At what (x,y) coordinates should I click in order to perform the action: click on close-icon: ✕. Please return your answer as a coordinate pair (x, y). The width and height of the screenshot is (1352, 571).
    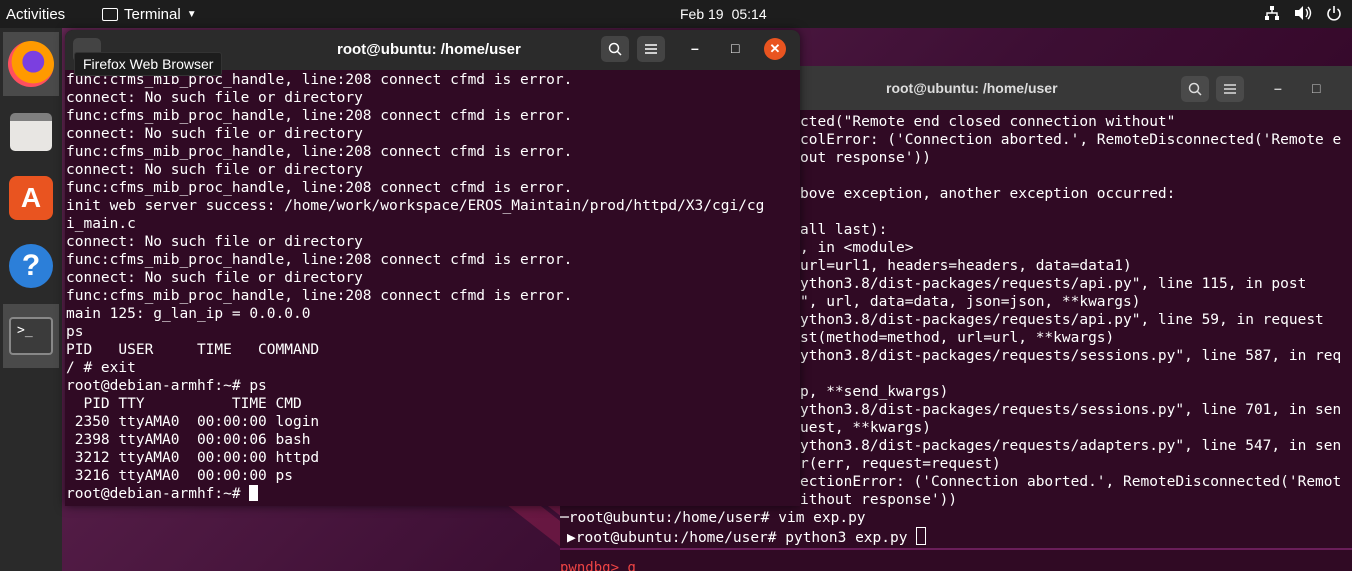
    Looking at the image, I should click on (775, 48).